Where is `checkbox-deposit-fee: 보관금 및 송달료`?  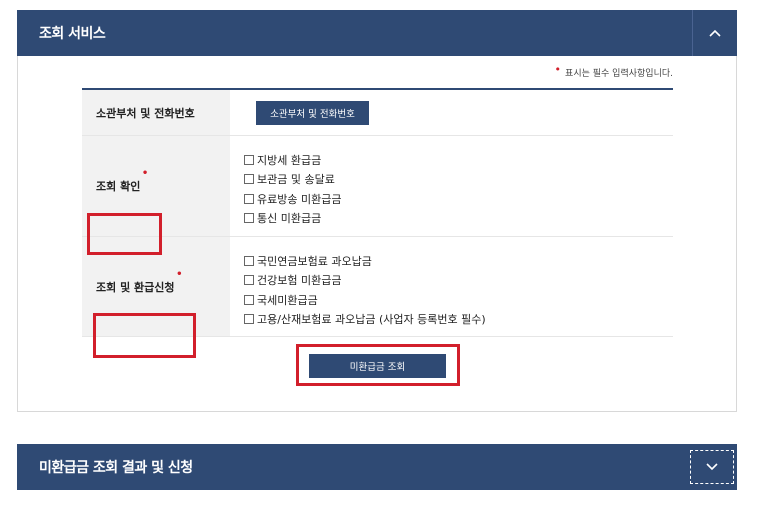 checkbox-deposit-fee: 보관금 및 송달료 is located at coordinates (458, 180).